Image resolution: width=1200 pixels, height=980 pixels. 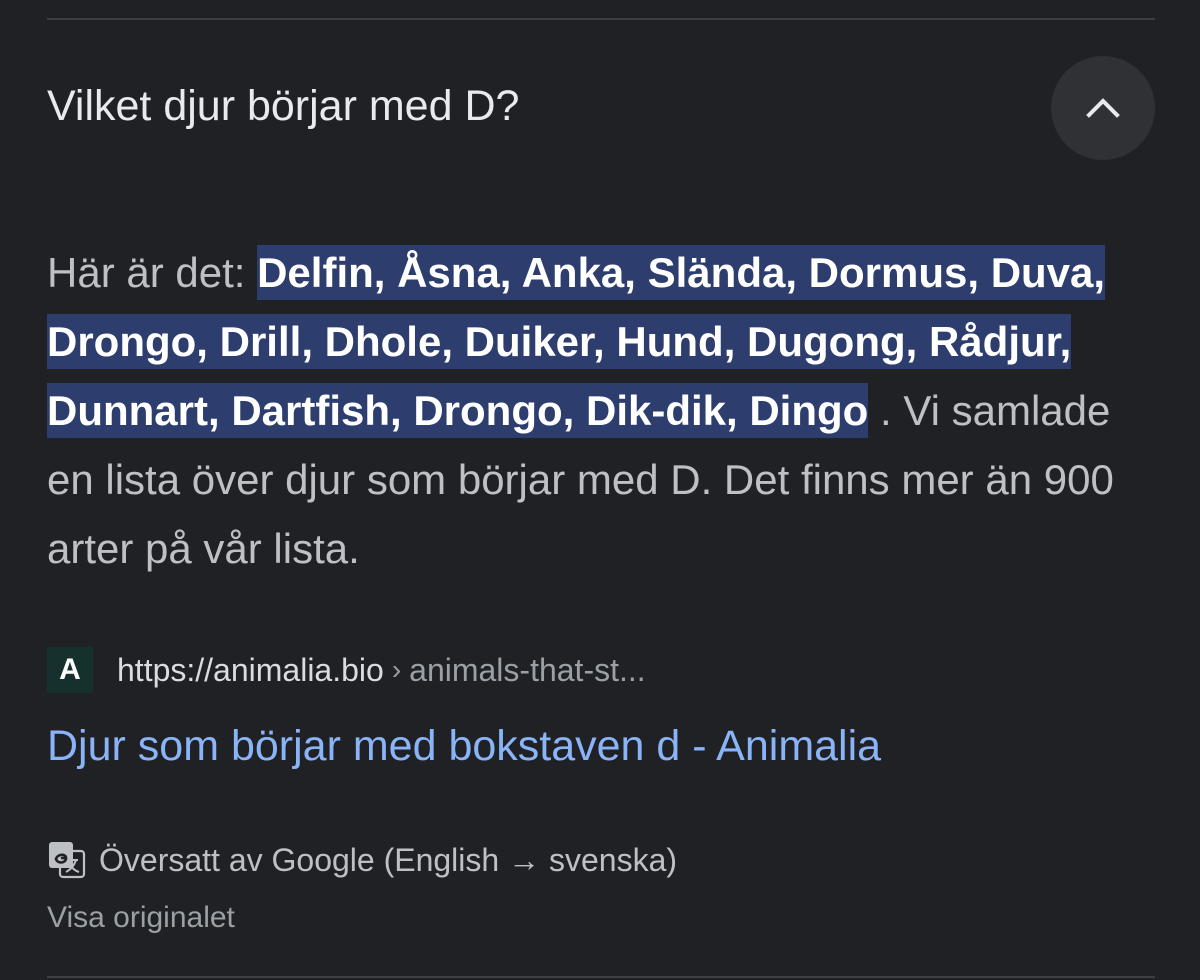 What do you see at coordinates (283, 106) in the screenshot?
I see `faq-question: Vilket djur börjar med D?` at bounding box center [283, 106].